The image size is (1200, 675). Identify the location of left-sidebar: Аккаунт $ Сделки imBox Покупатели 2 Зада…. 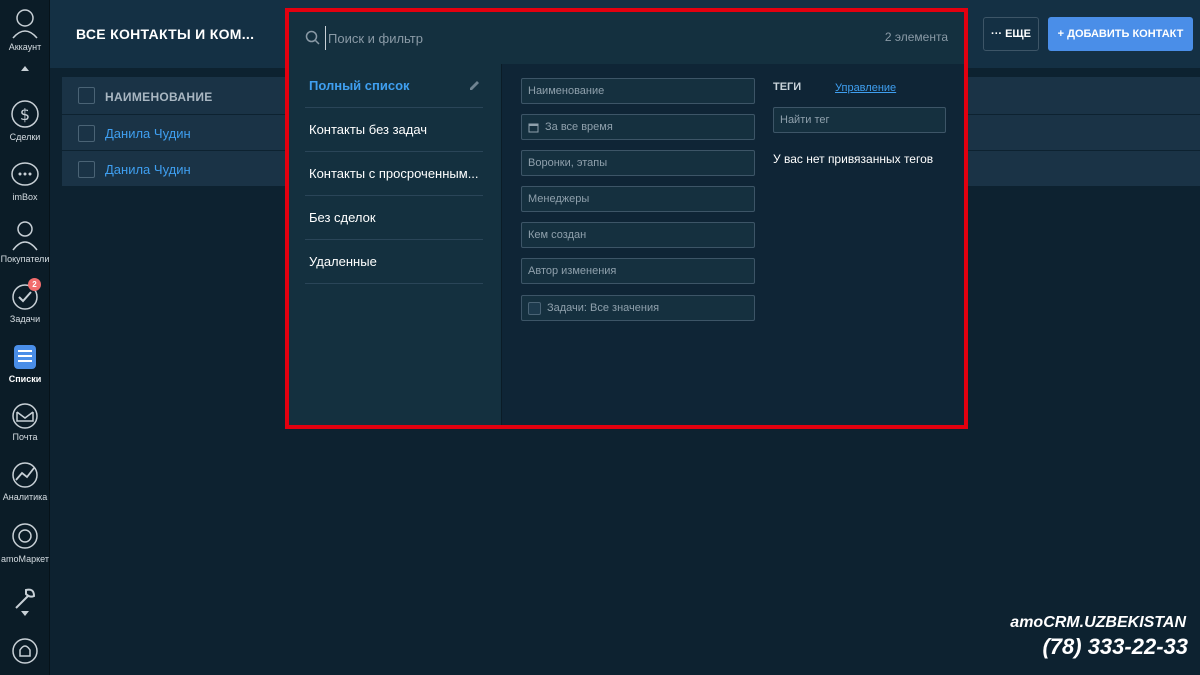
(25, 337).